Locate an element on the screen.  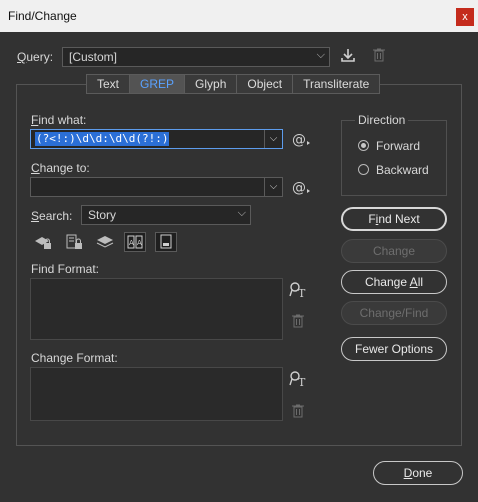
change-all-button: Change All is located at coordinates (394, 282).